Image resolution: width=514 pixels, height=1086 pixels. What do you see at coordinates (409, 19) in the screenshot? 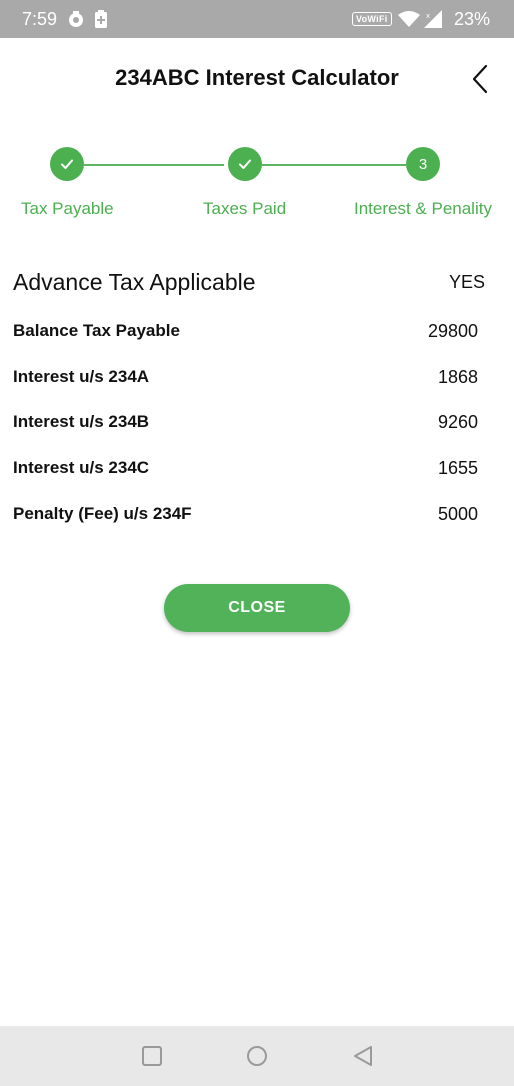
I see `wifi-icon` at bounding box center [409, 19].